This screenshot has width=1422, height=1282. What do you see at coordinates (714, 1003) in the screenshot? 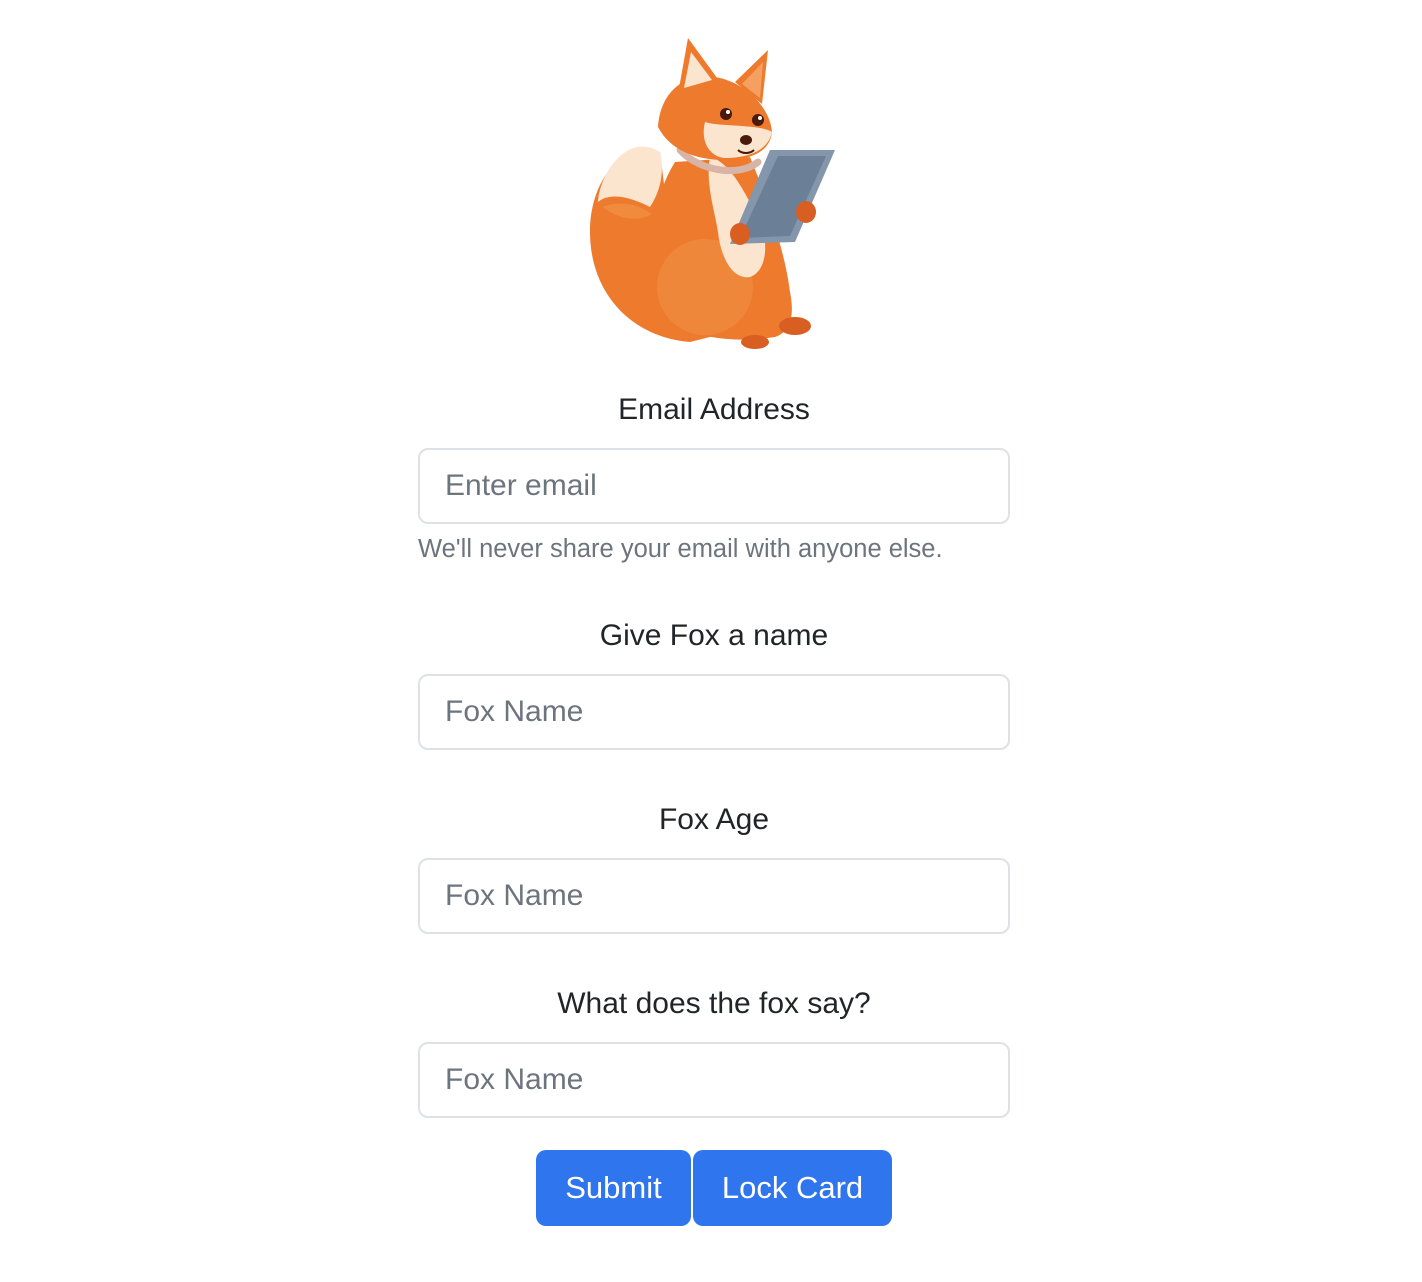
I see `fox-says-label: What does the fox say?` at bounding box center [714, 1003].